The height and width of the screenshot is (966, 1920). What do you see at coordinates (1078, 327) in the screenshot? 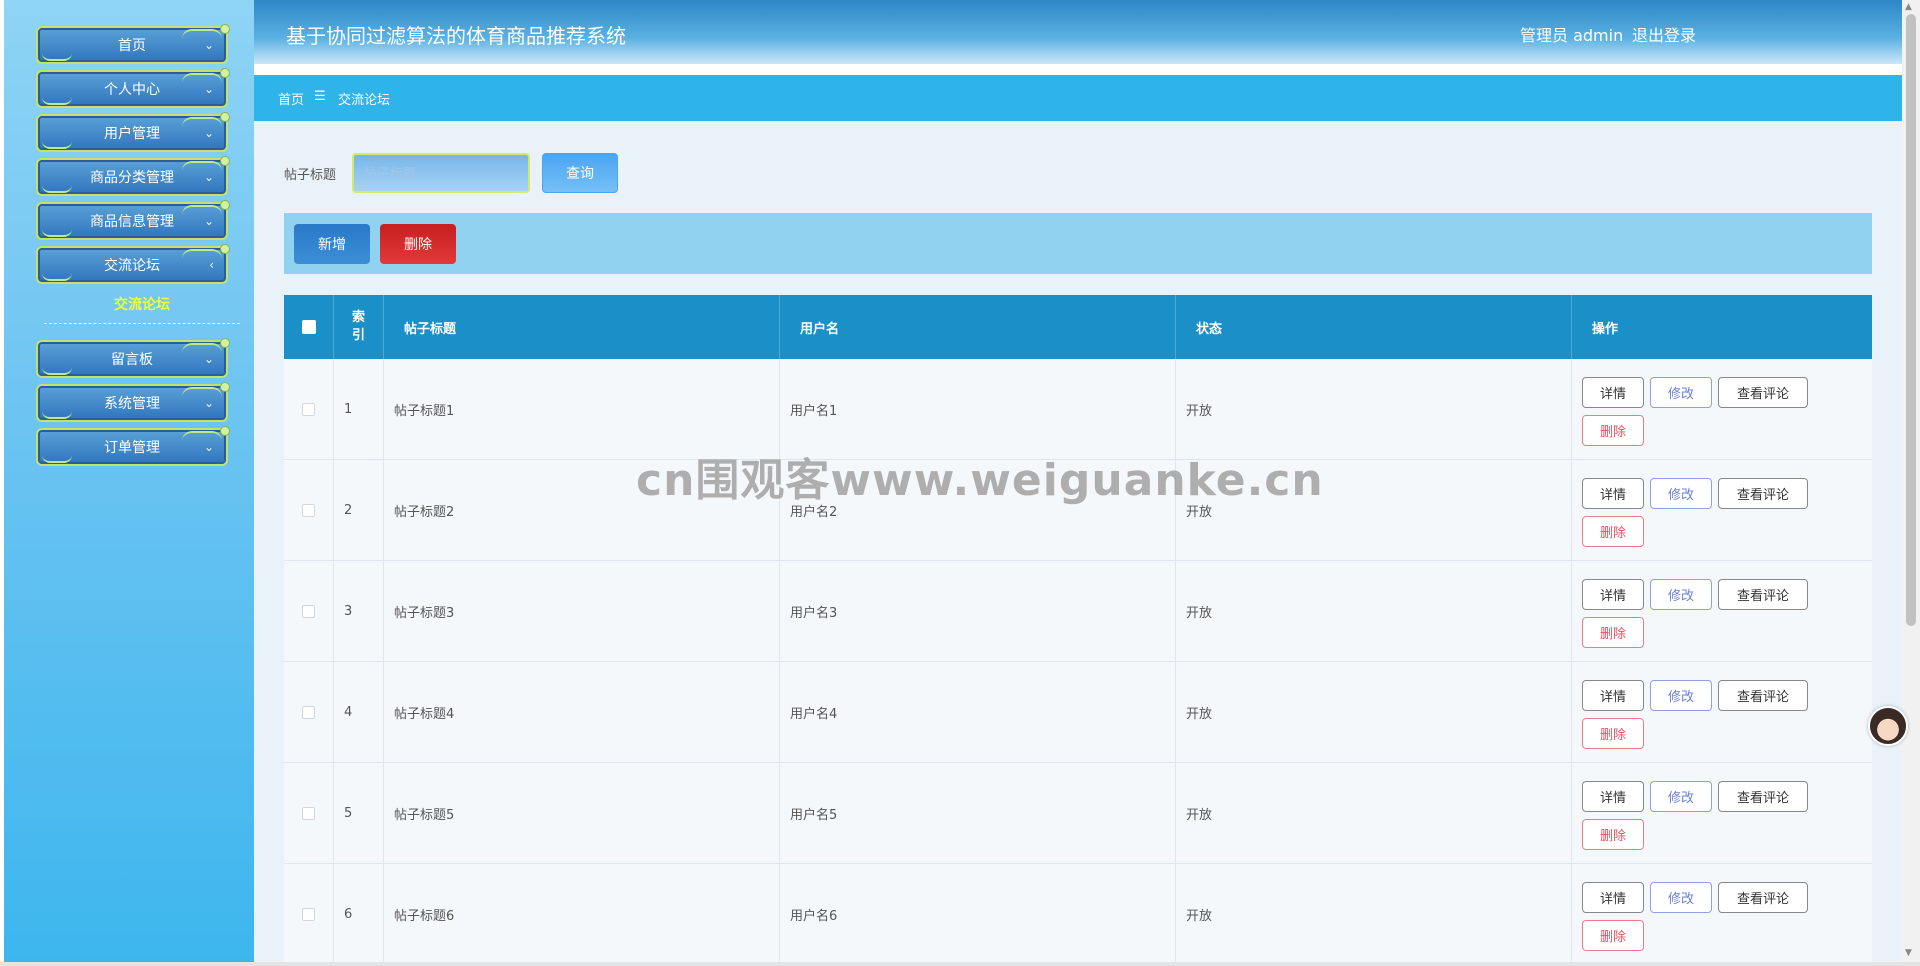
I see `table-header: 索引 帖子标题 用户名 状态 操作` at bounding box center [1078, 327].